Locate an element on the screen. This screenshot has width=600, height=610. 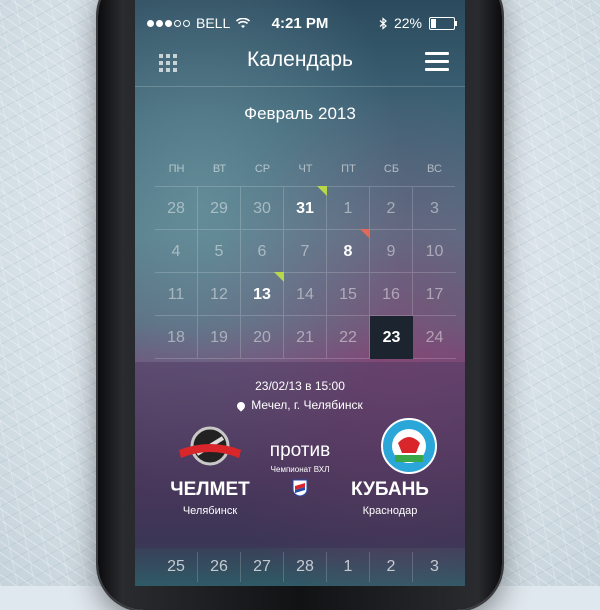
location-pin-icon is located at coordinates (241, 406).